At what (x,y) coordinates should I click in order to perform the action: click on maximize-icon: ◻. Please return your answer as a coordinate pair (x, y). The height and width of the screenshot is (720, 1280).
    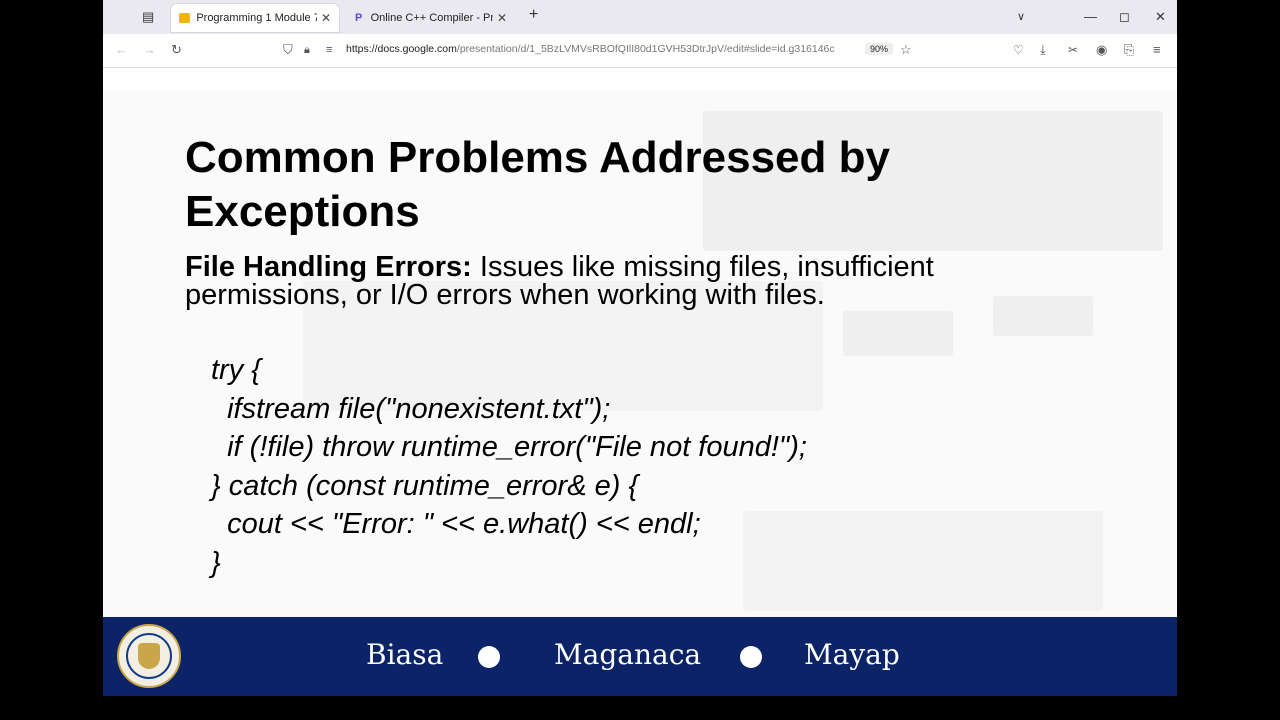
    Looking at the image, I should click on (1124, 17).